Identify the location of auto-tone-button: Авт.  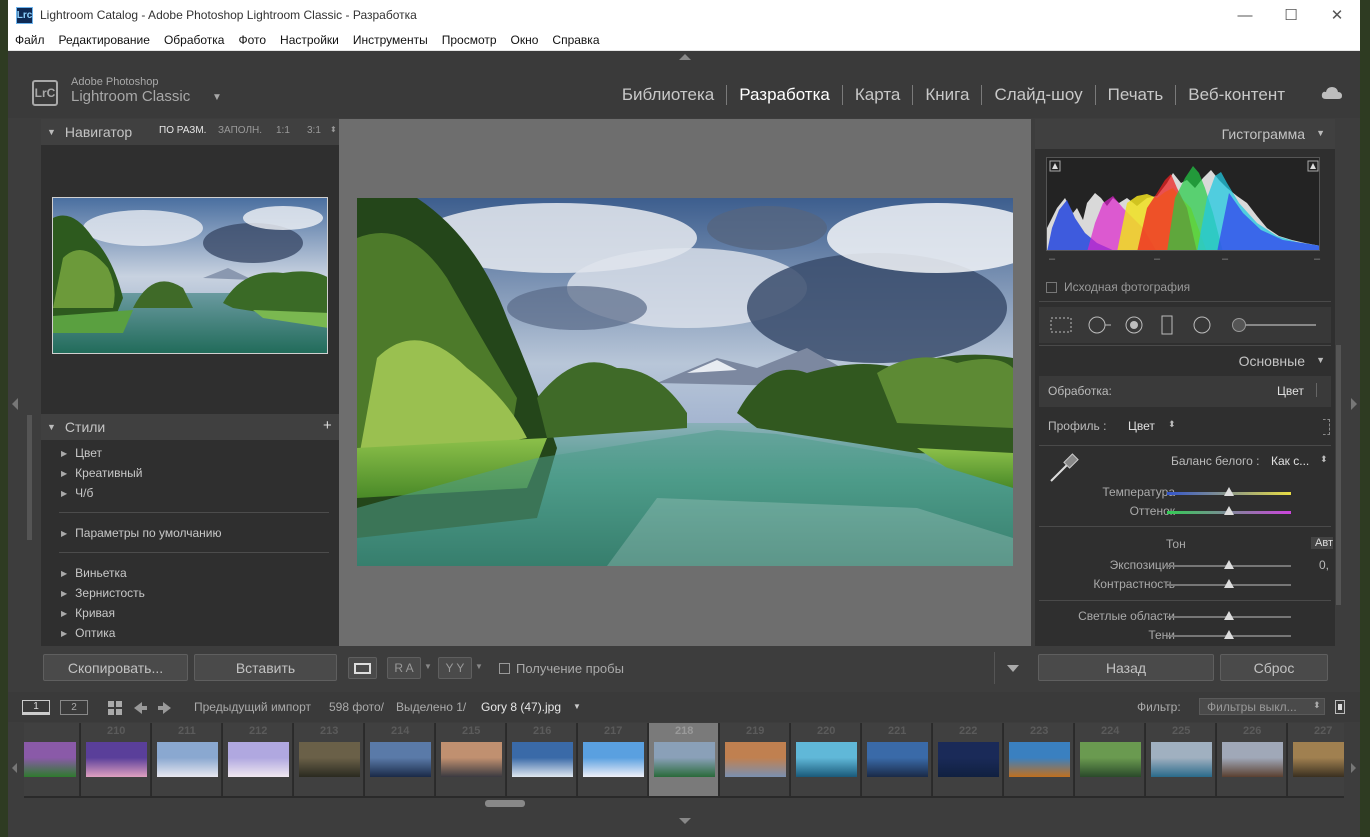
(1322, 543).